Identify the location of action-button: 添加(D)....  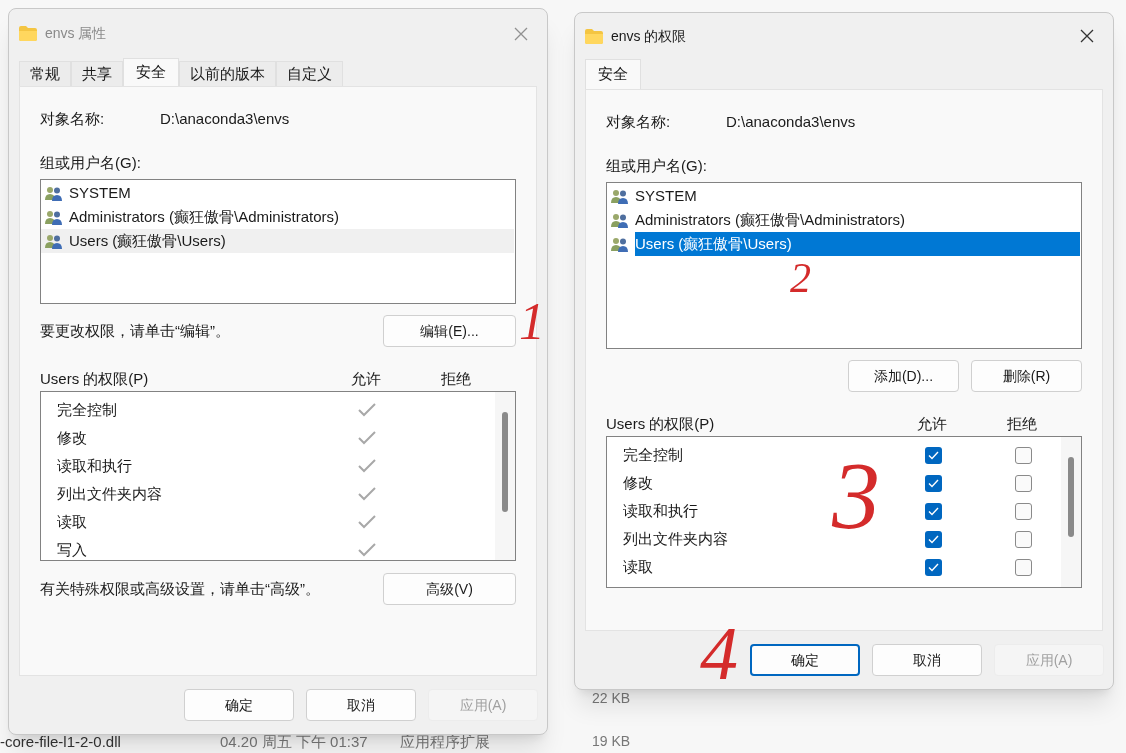
(903, 376).